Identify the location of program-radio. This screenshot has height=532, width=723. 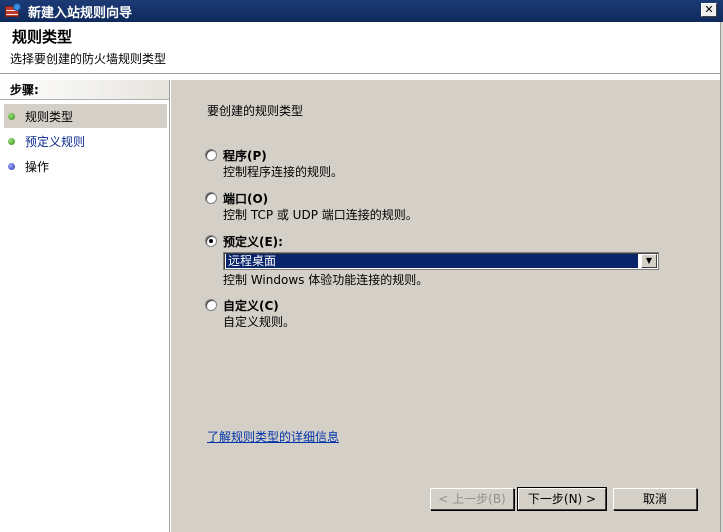
(211, 155).